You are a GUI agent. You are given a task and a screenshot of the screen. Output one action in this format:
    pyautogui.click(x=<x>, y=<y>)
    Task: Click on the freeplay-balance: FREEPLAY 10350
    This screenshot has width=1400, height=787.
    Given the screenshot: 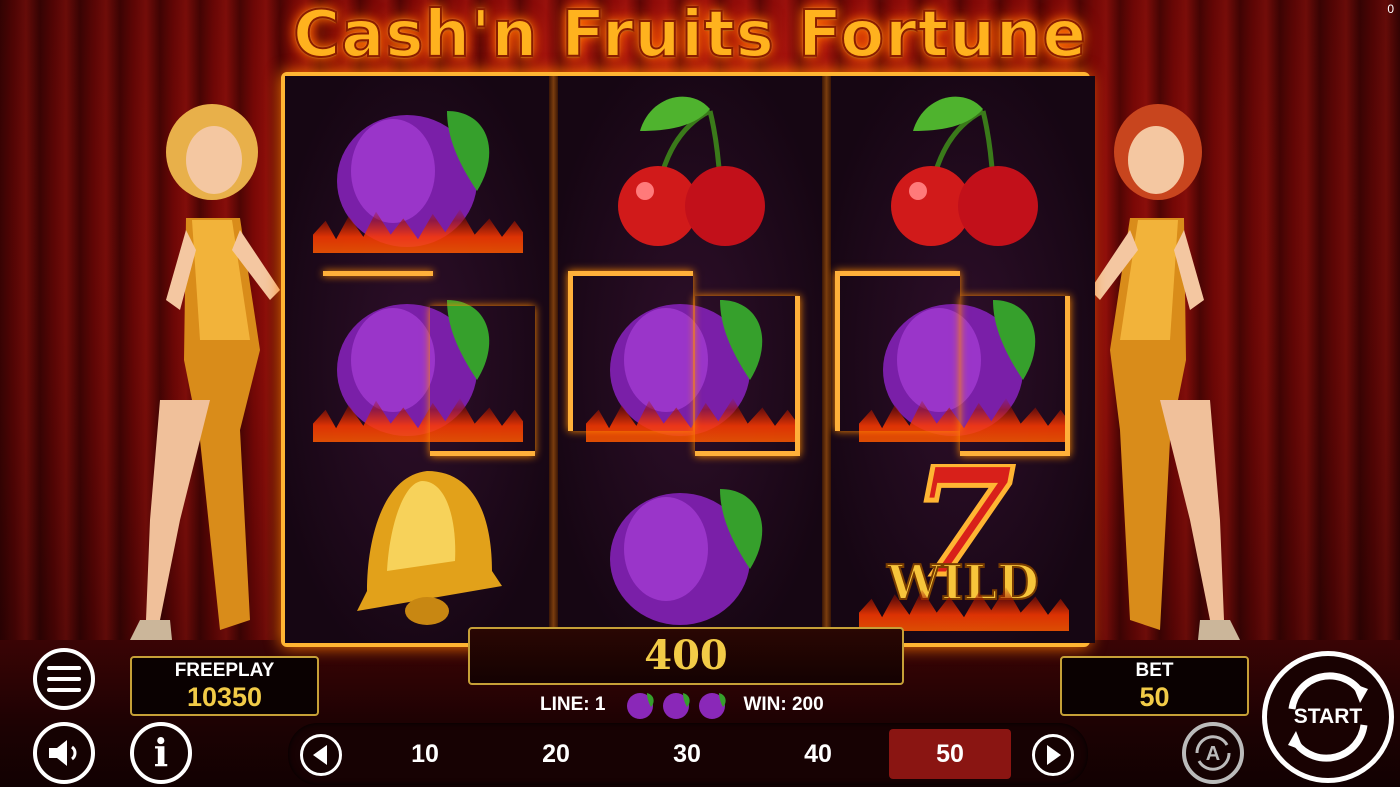 What is the action you would take?
    pyautogui.click(x=224, y=686)
    